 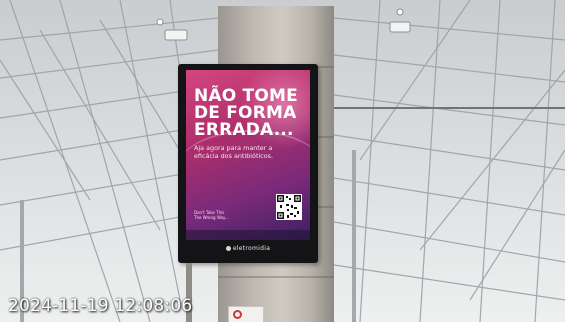 What do you see at coordinates (100, 306) in the screenshot?
I see `timestamp-overlay: 2024-11-19 12:08:06` at bounding box center [100, 306].